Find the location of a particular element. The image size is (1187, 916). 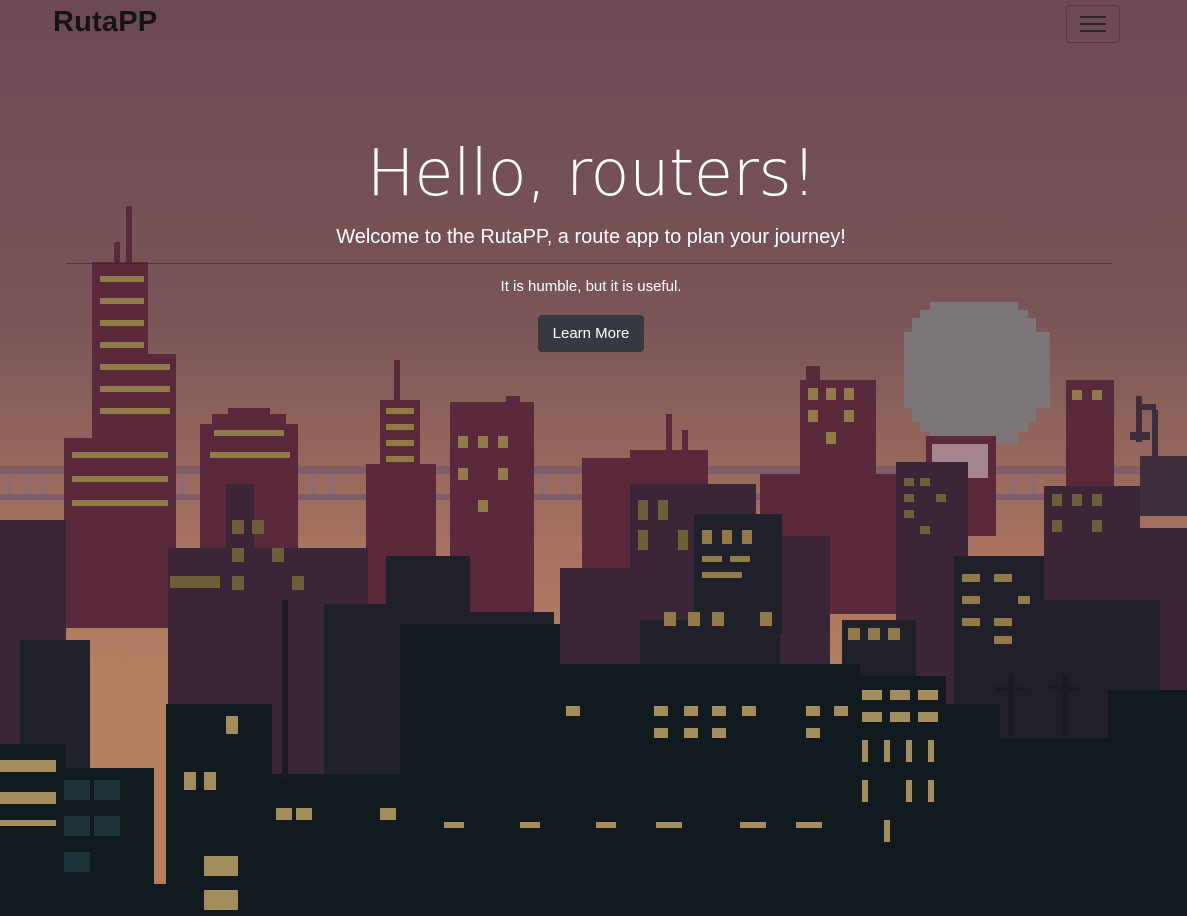

learn-more-button: Learn More is located at coordinates (591, 333).